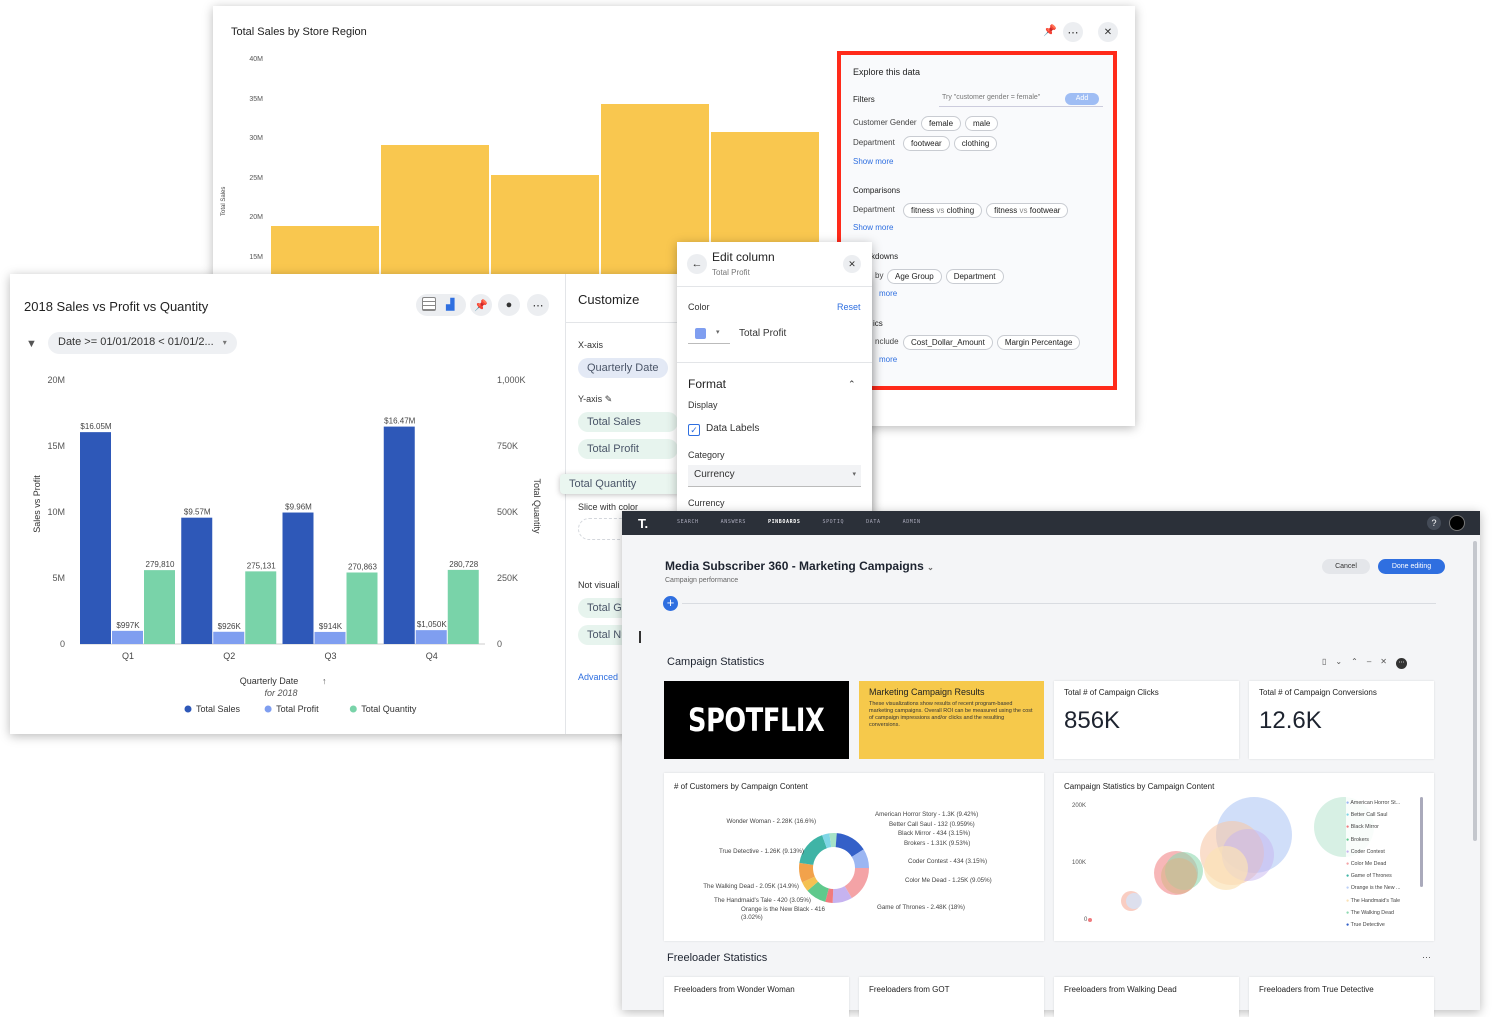 Image resolution: width=1496 pixels, height=1017 pixels. I want to click on chip-footwear: footwear, so click(926, 143).